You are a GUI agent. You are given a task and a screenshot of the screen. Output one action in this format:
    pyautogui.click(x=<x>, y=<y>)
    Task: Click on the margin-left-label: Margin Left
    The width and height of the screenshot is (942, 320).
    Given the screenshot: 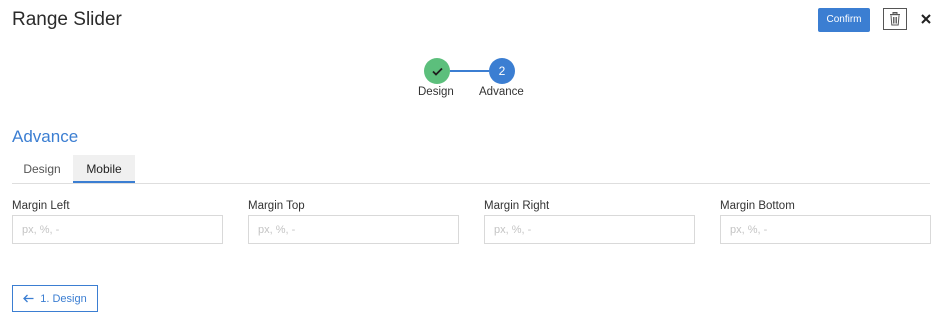 What is the action you would take?
    pyautogui.click(x=41, y=206)
    